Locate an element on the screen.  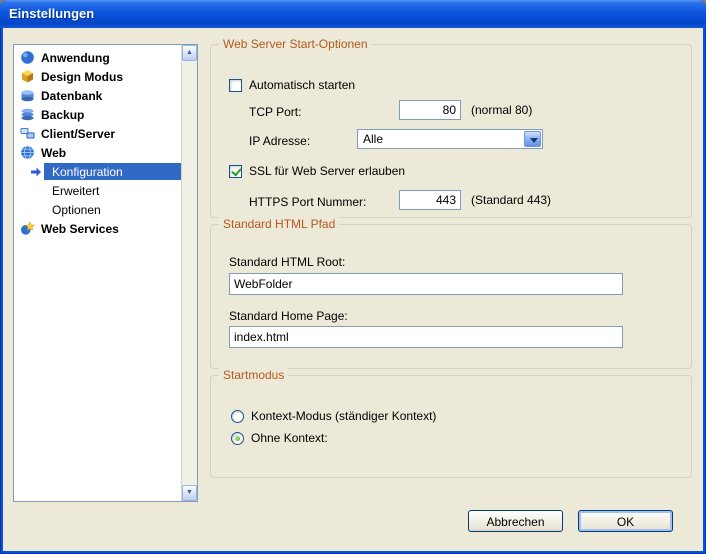
titlebar: Einstellungen is located at coordinates (353, 14).